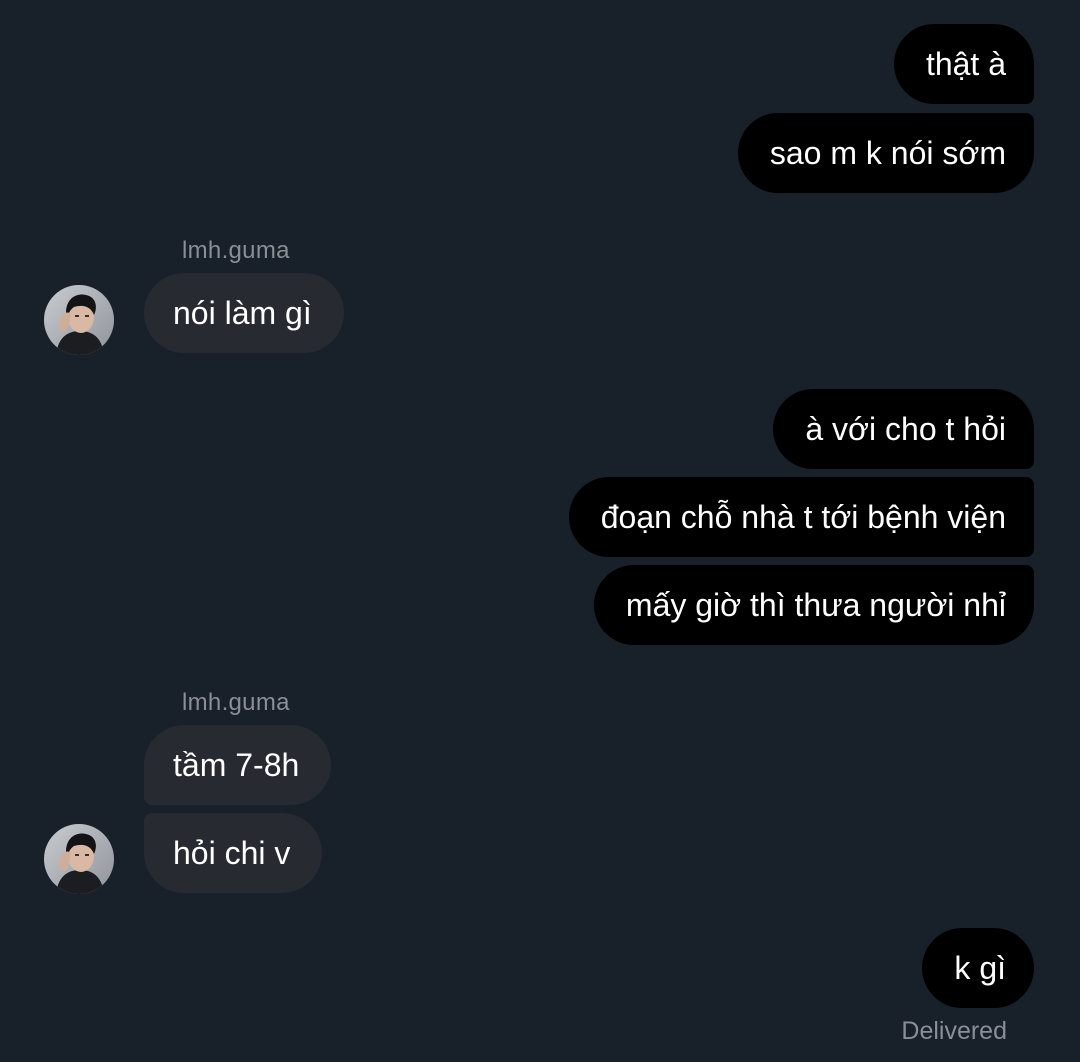 The height and width of the screenshot is (1062, 1080). I want to click on message-text: tầm 7-8h, so click(236, 765).